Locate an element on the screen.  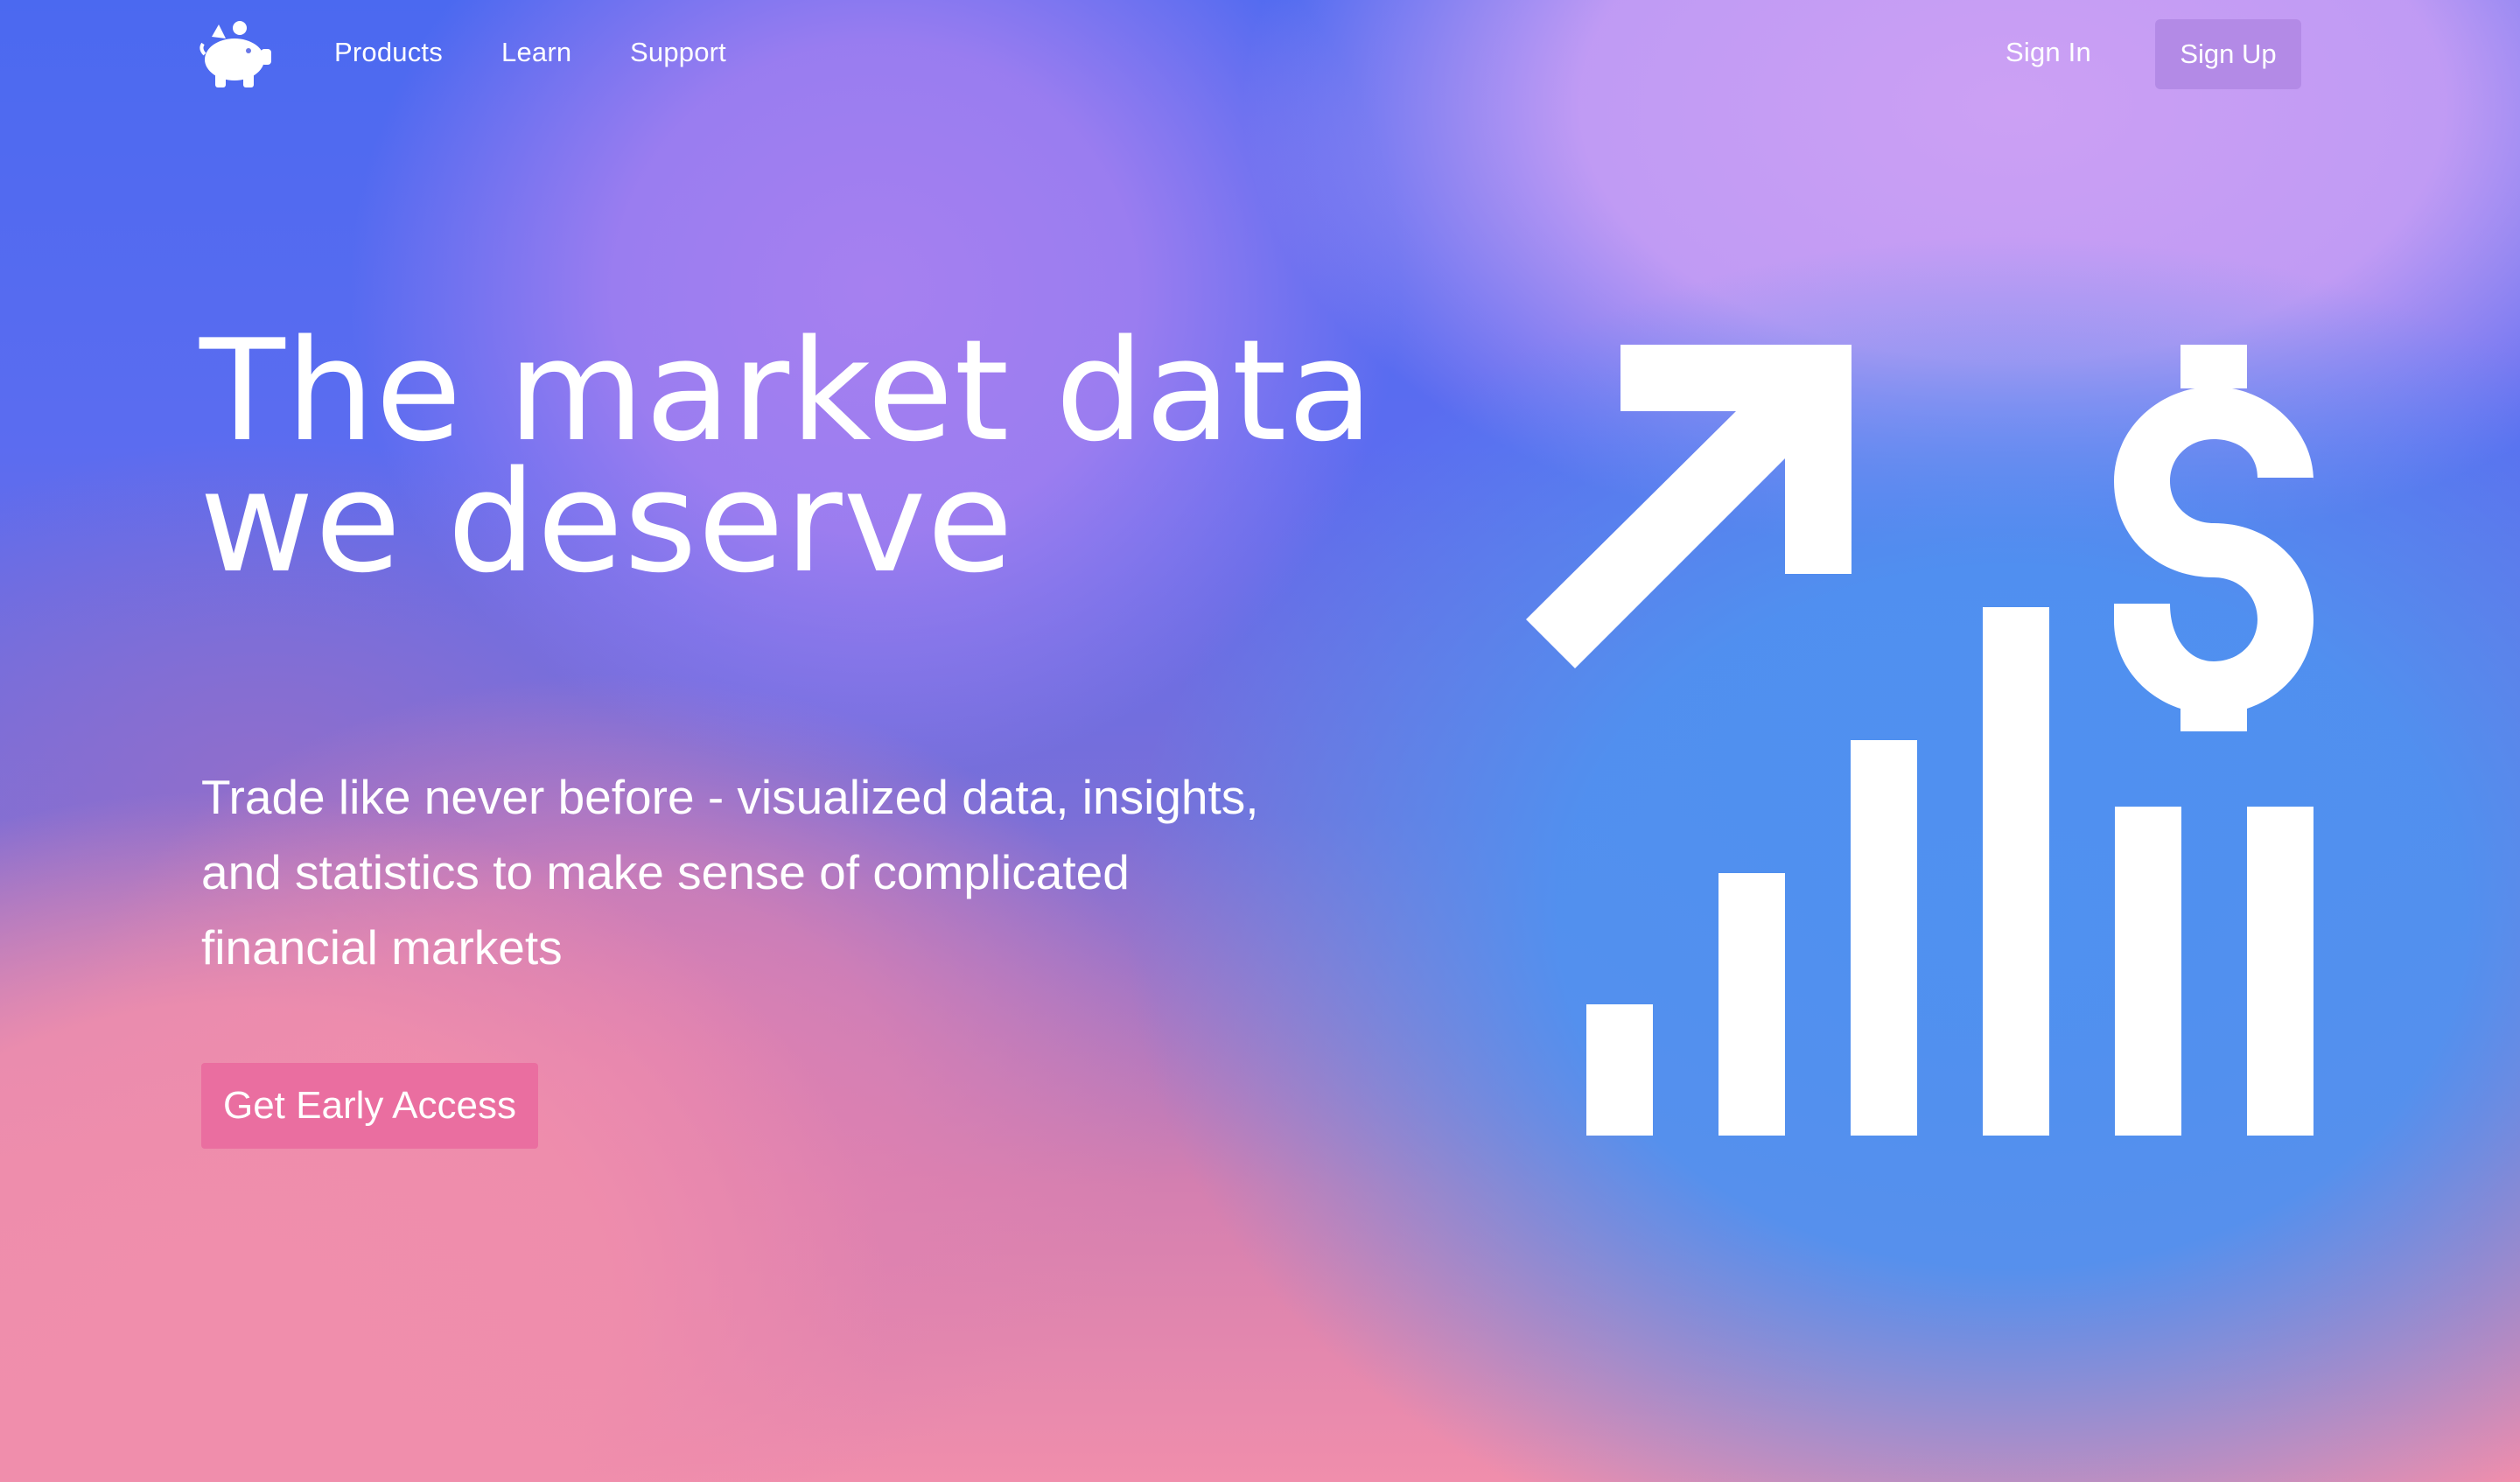
hero-headline: The market data we deserve is located at coordinates (787, 456).